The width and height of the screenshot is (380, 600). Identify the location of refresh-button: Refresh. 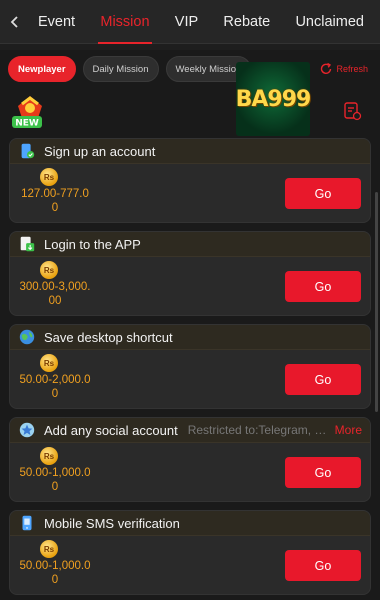
(343, 69).